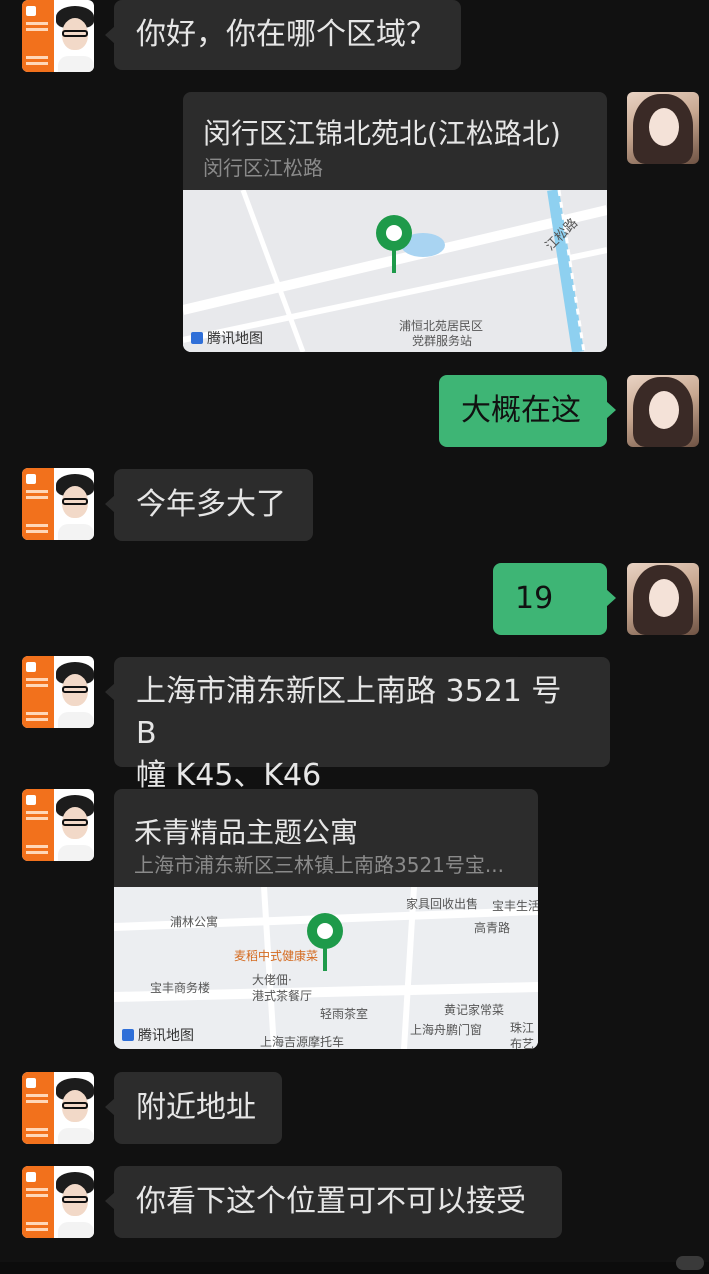 The width and height of the screenshot is (709, 1274). Describe the element at coordinates (180, 988) in the screenshot. I see `map-poi-label: 宝丰商务楼` at that location.